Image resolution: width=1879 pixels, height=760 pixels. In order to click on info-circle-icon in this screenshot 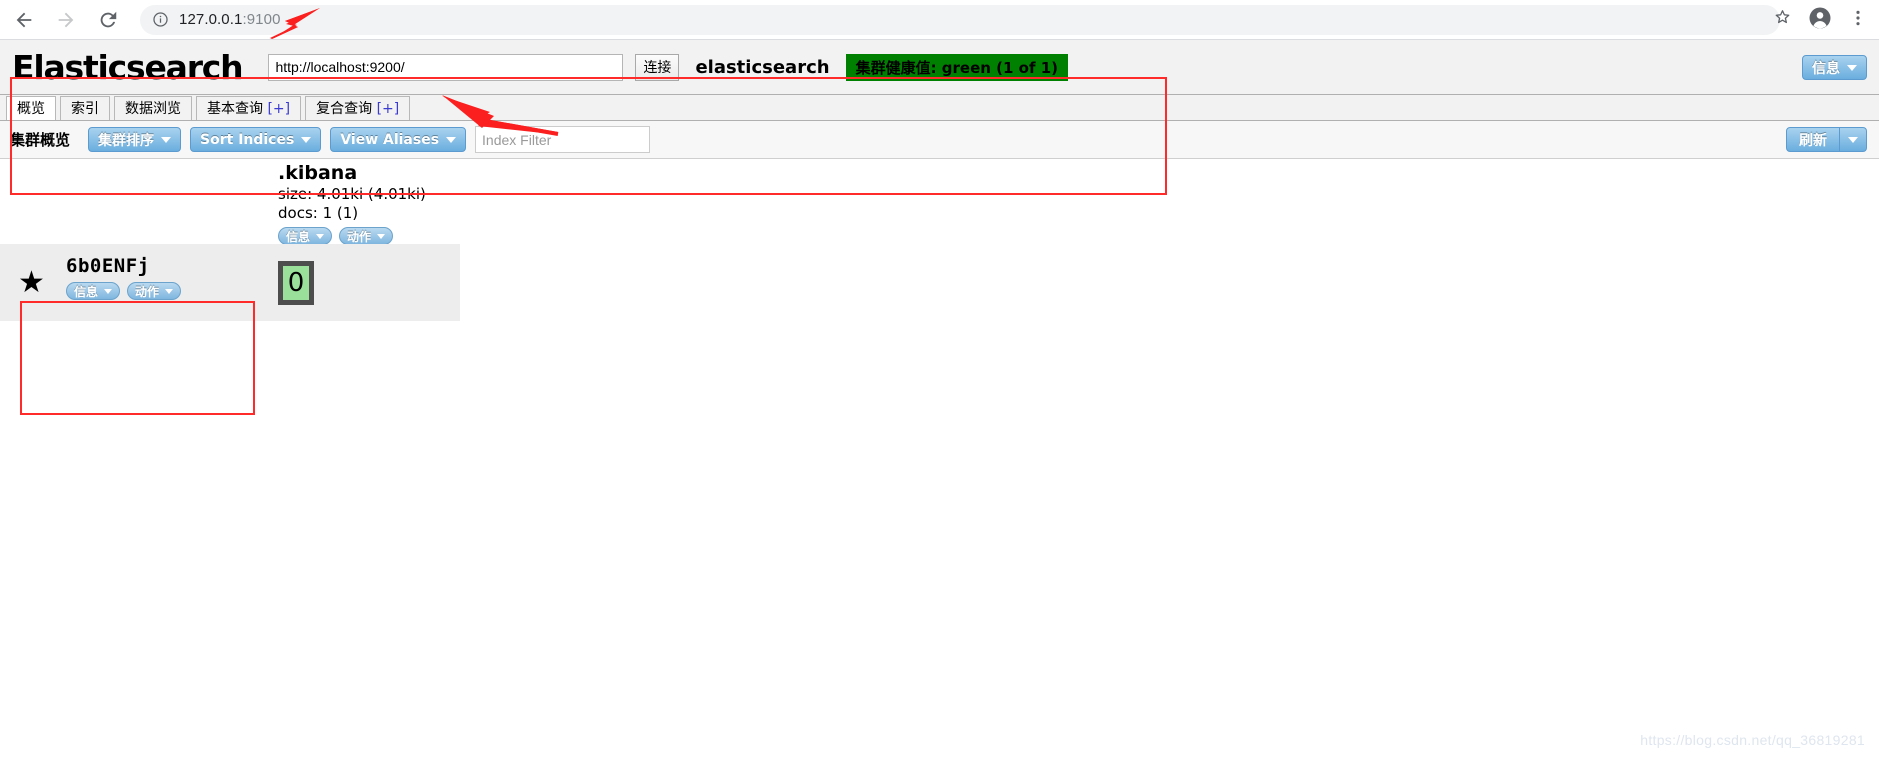, I will do `click(160, 19)`.